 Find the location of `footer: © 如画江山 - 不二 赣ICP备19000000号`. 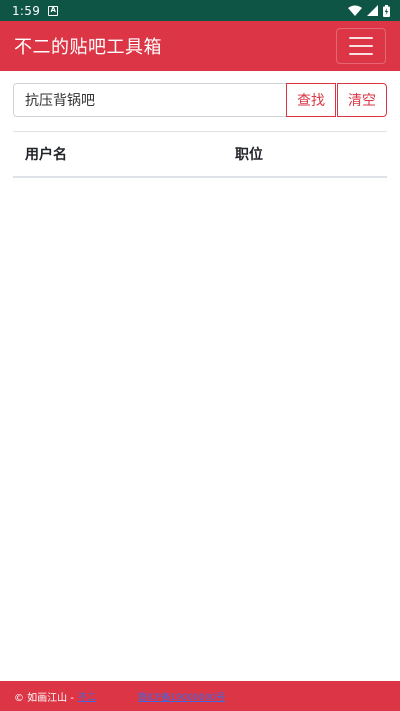

footer: © 如画江山 - 不二 赣ICP备19000000号 is located at coordinates (200, 696).